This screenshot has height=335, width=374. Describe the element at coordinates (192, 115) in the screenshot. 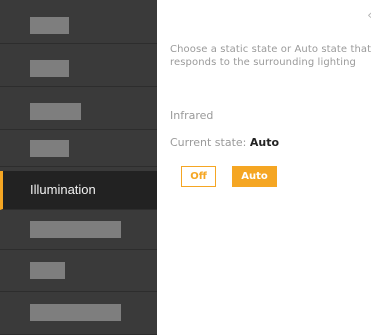

I see `section-title: Infrared` at that location.